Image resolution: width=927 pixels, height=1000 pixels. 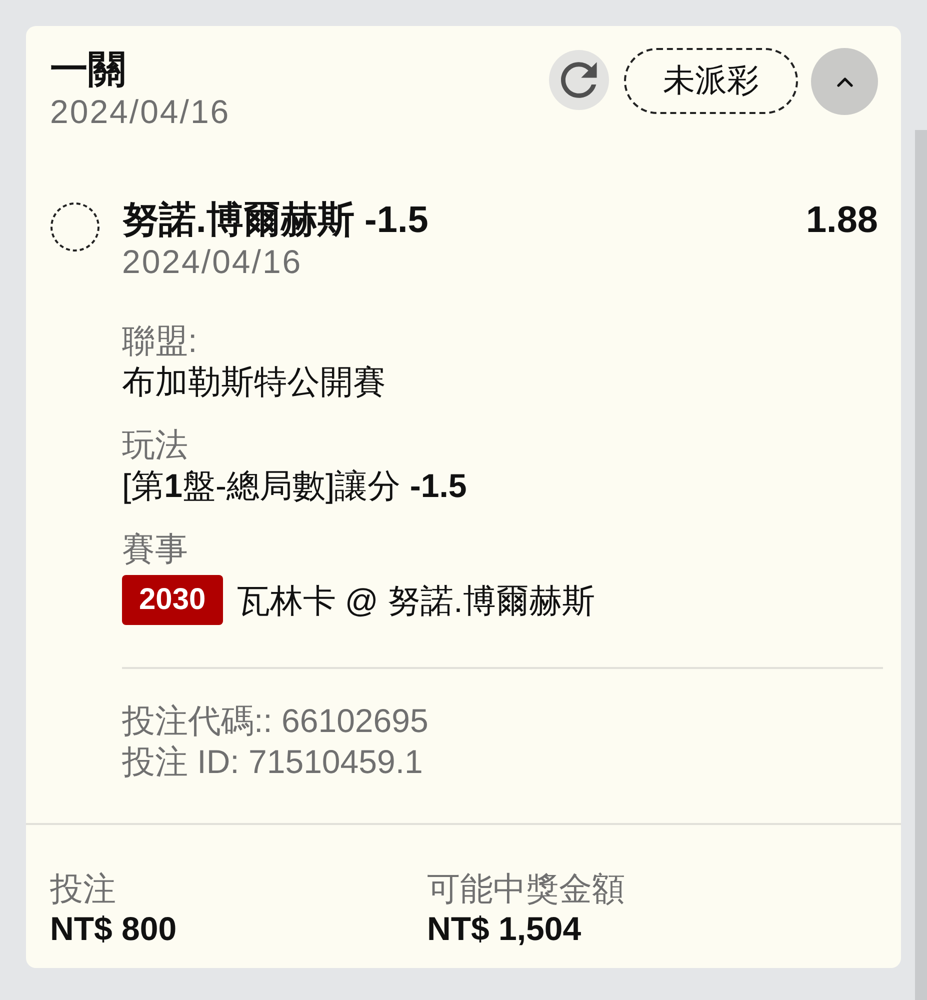 I want to click on detail-label: 玩法, so click(x=155, y=445).